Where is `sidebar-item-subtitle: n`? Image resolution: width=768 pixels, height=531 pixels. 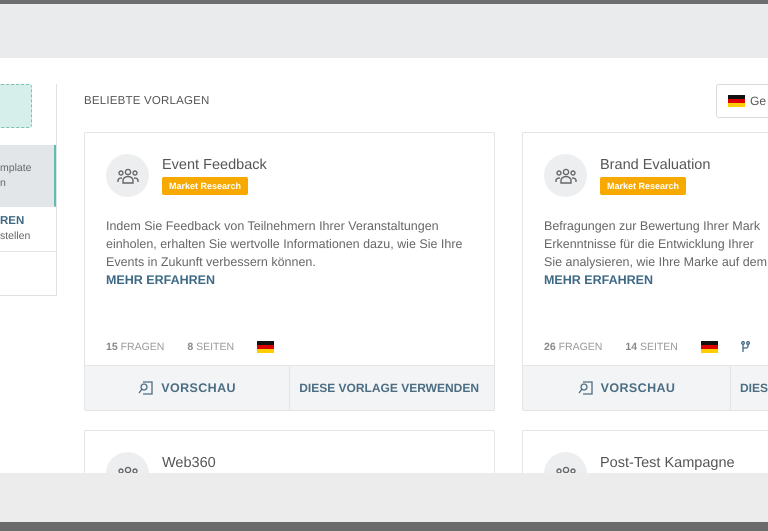 sidebar-item-subtitle: n is located at coordinates (3, 183).